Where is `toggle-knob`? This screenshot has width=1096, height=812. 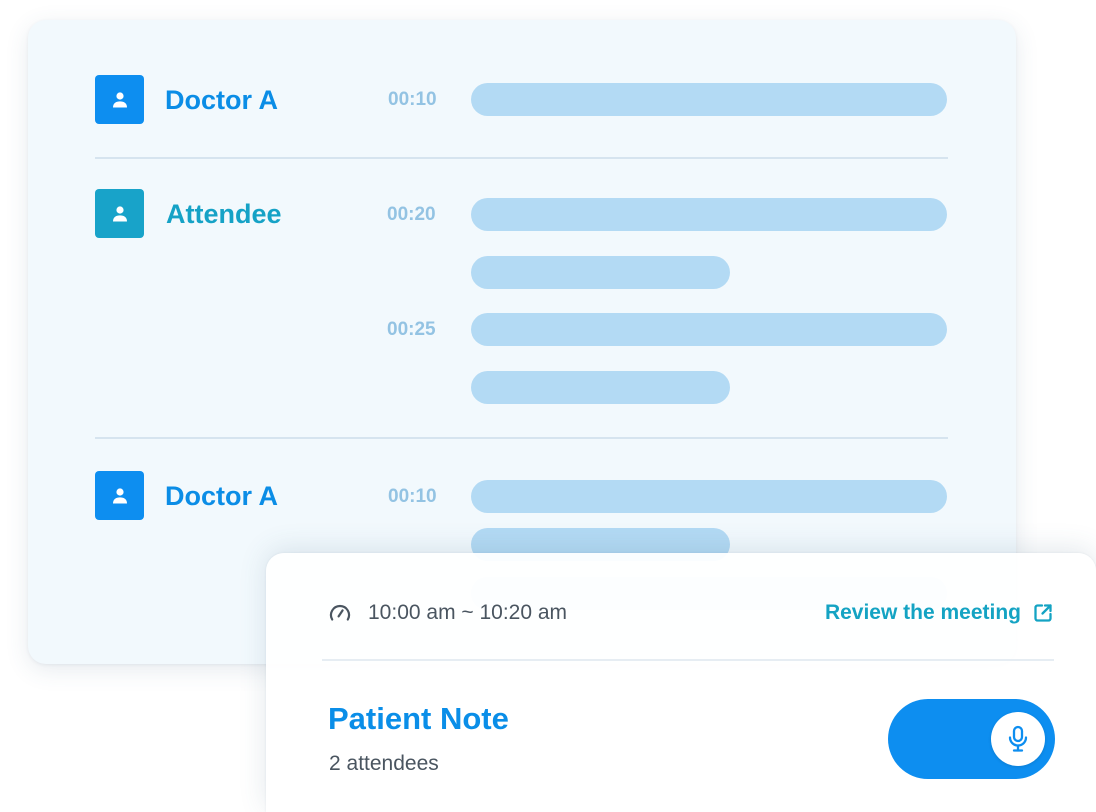 toggle-knob is located at coordinates (1018, 739).